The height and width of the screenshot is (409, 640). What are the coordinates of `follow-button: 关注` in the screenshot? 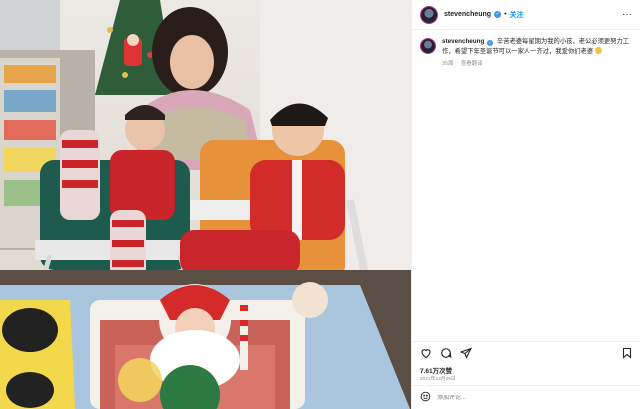 It's located at (517, 15).